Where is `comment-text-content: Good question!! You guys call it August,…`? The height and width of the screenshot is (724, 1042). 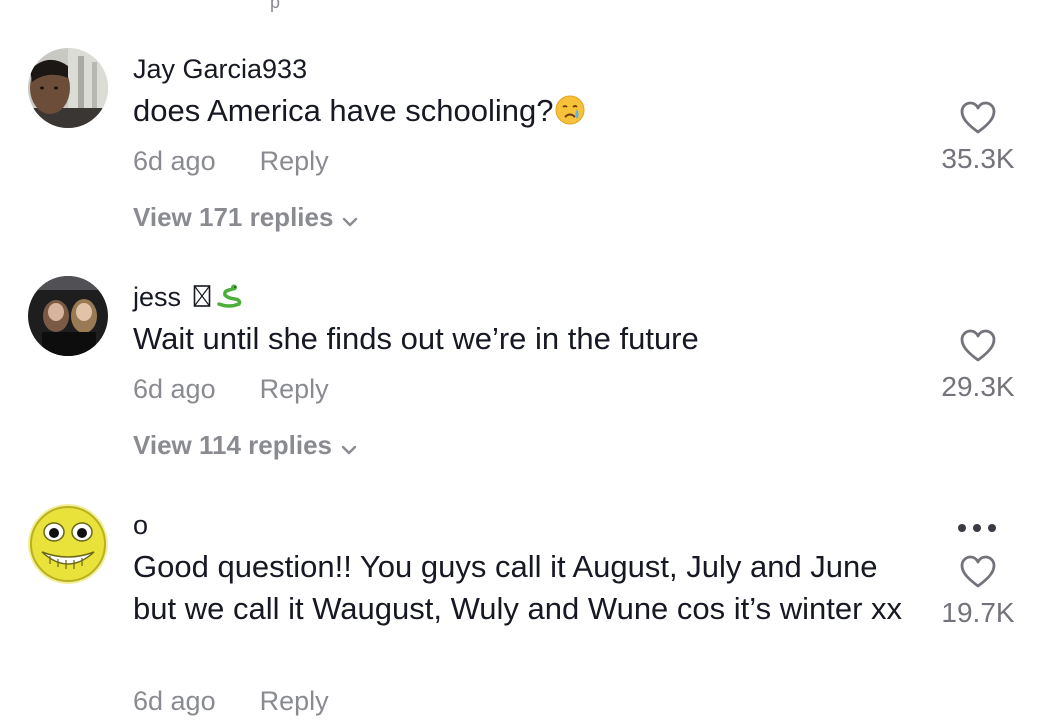
comment-text-content: Good question!! You guys call it August,… is located at coordinates (518, 587).